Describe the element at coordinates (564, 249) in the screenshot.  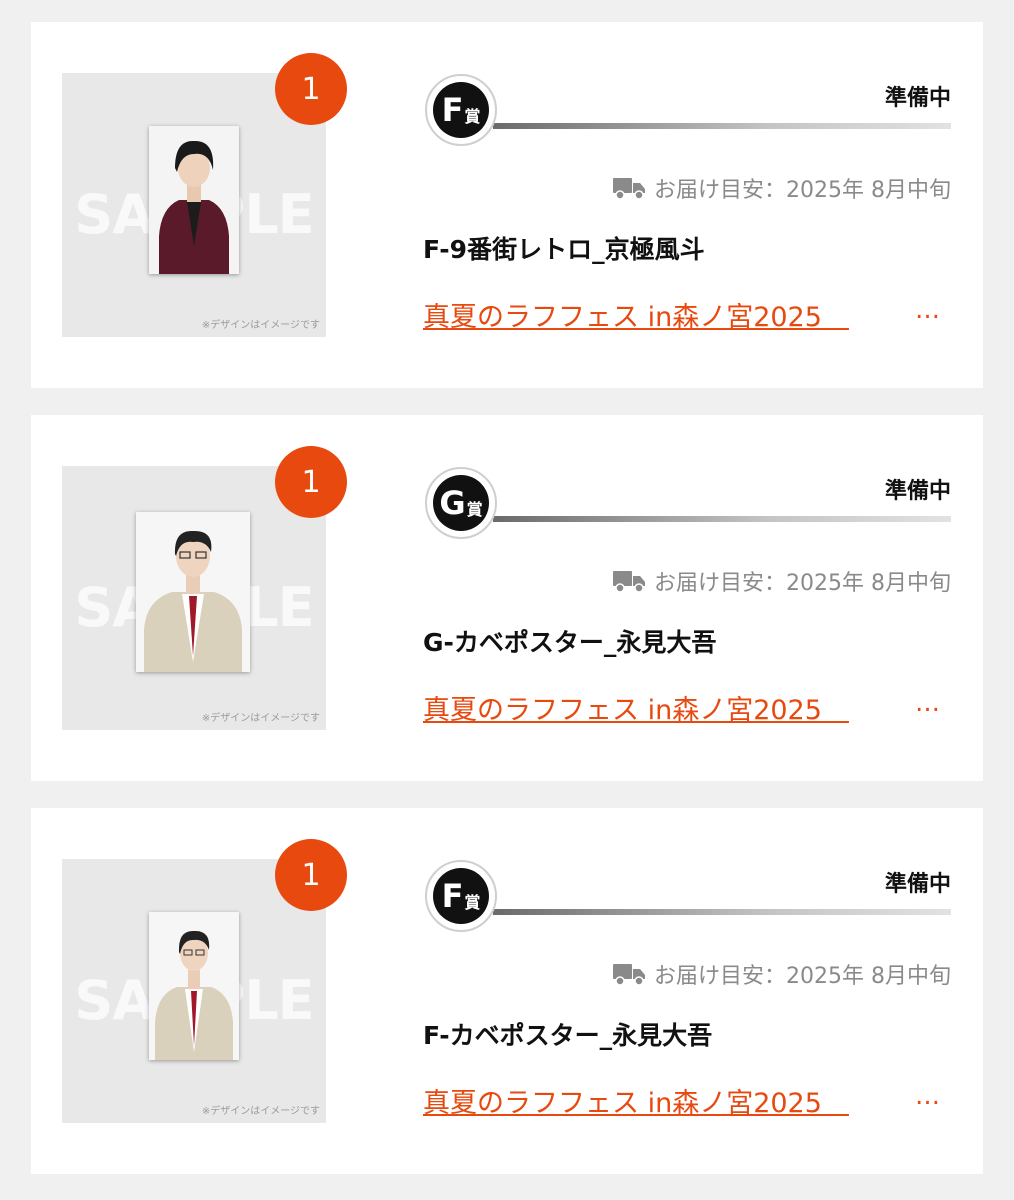
I see `item-title: F-9番街レトロ_京極風斗` at that location.